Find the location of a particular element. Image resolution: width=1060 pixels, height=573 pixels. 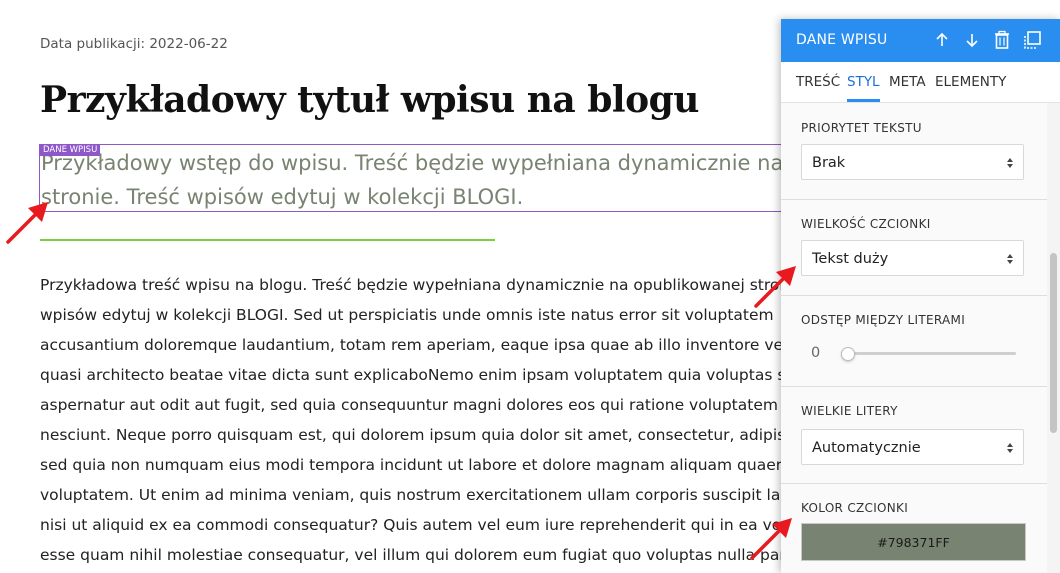

tab-meta: META is located at coordinates (907, 82).